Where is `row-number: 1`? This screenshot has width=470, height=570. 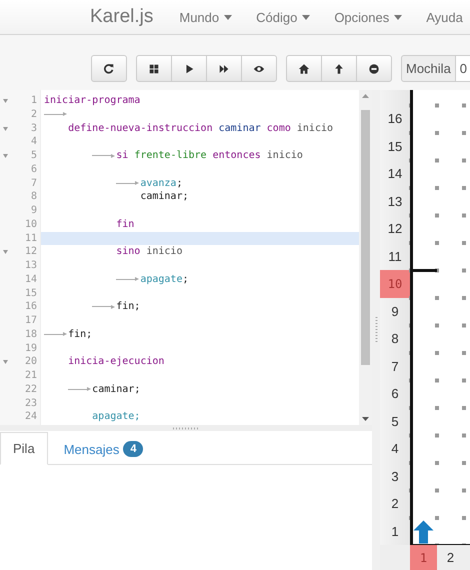
row-number: 1 is located at coordinates (395, 531).